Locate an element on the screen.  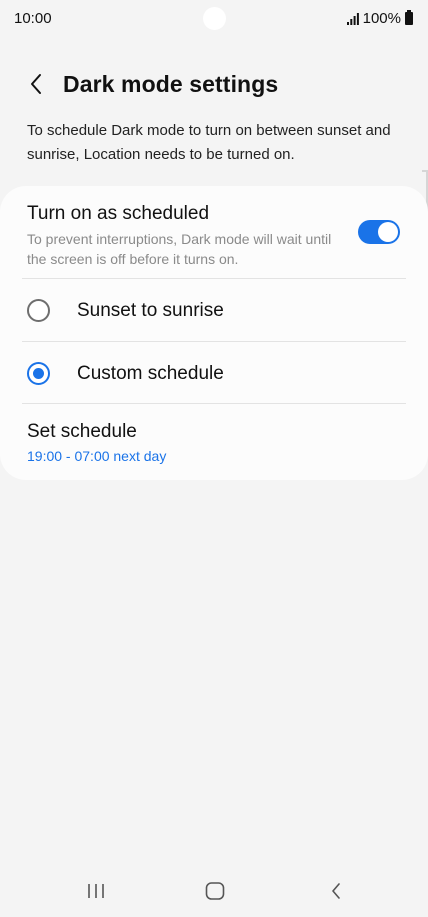
header: Dark mode settings is located at coordinates (214, 84).